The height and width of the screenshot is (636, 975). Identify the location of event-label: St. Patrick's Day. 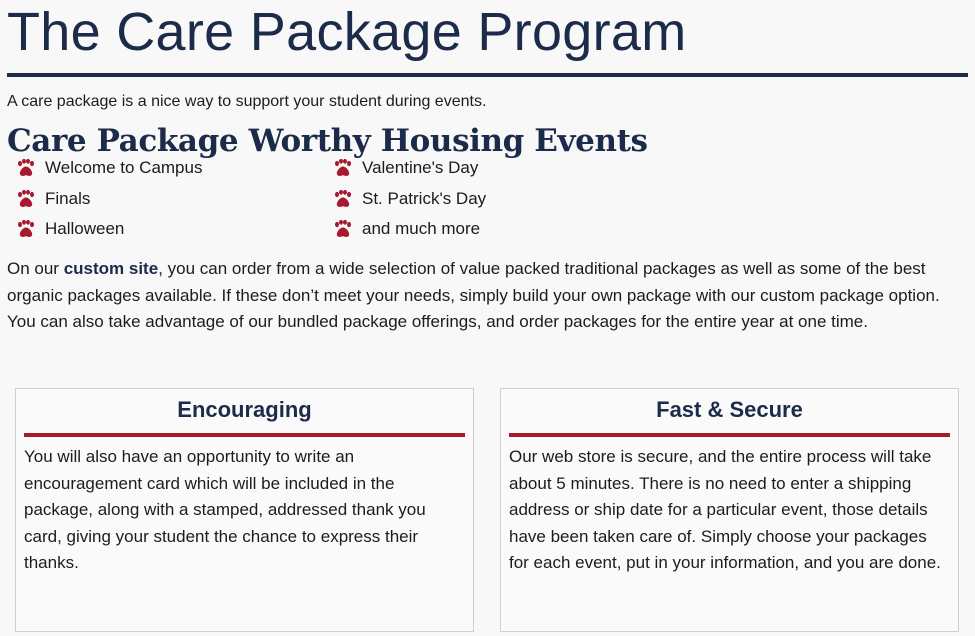
(424, 198).